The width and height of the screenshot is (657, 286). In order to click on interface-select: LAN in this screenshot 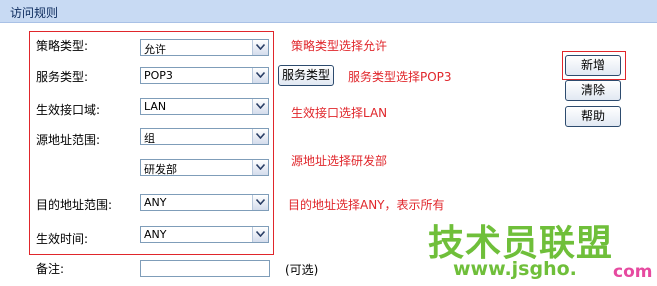, I will do `click(204, 106)`.